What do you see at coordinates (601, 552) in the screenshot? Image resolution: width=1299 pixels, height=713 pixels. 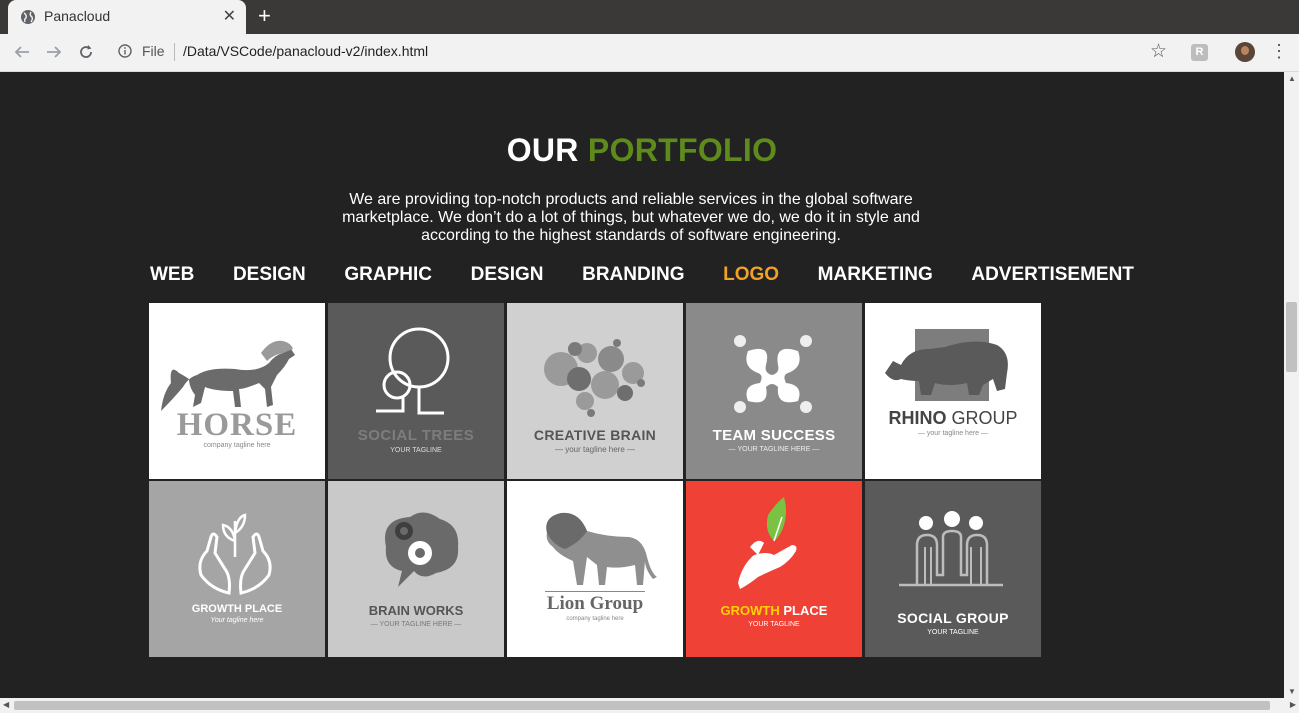 I see `lion-icon` at bounding box center [601, 552].